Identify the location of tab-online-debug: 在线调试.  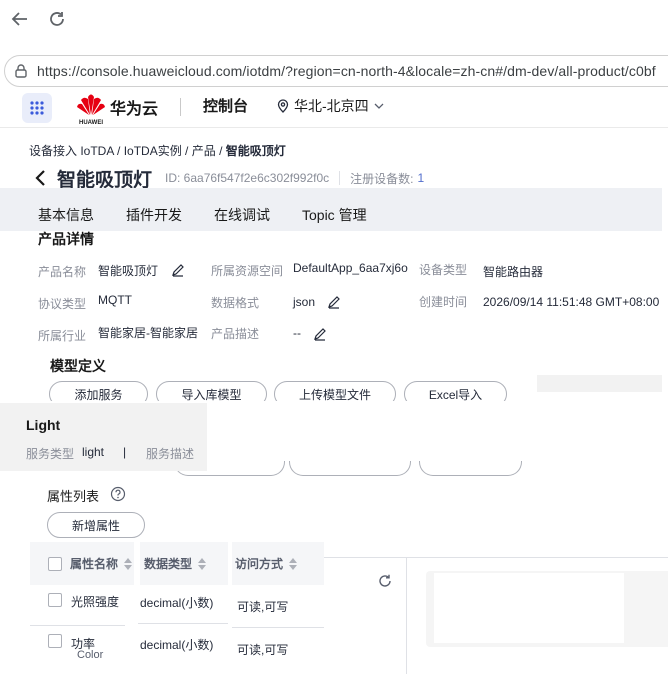
(242, 215).